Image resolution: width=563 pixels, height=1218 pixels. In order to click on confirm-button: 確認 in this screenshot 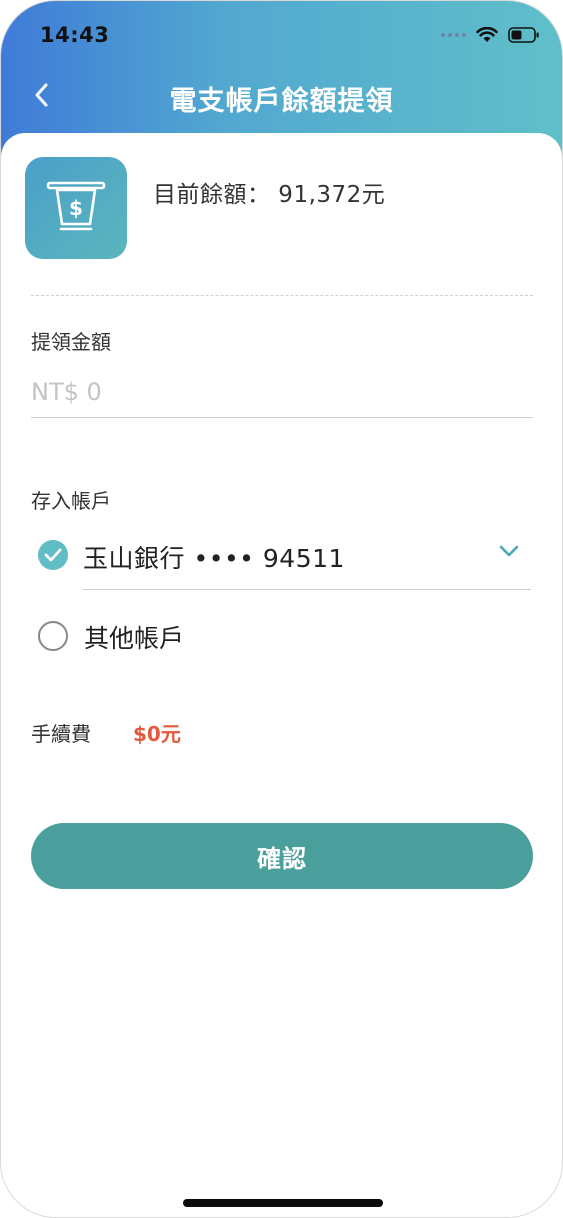, I will do `click(282, 856)`.